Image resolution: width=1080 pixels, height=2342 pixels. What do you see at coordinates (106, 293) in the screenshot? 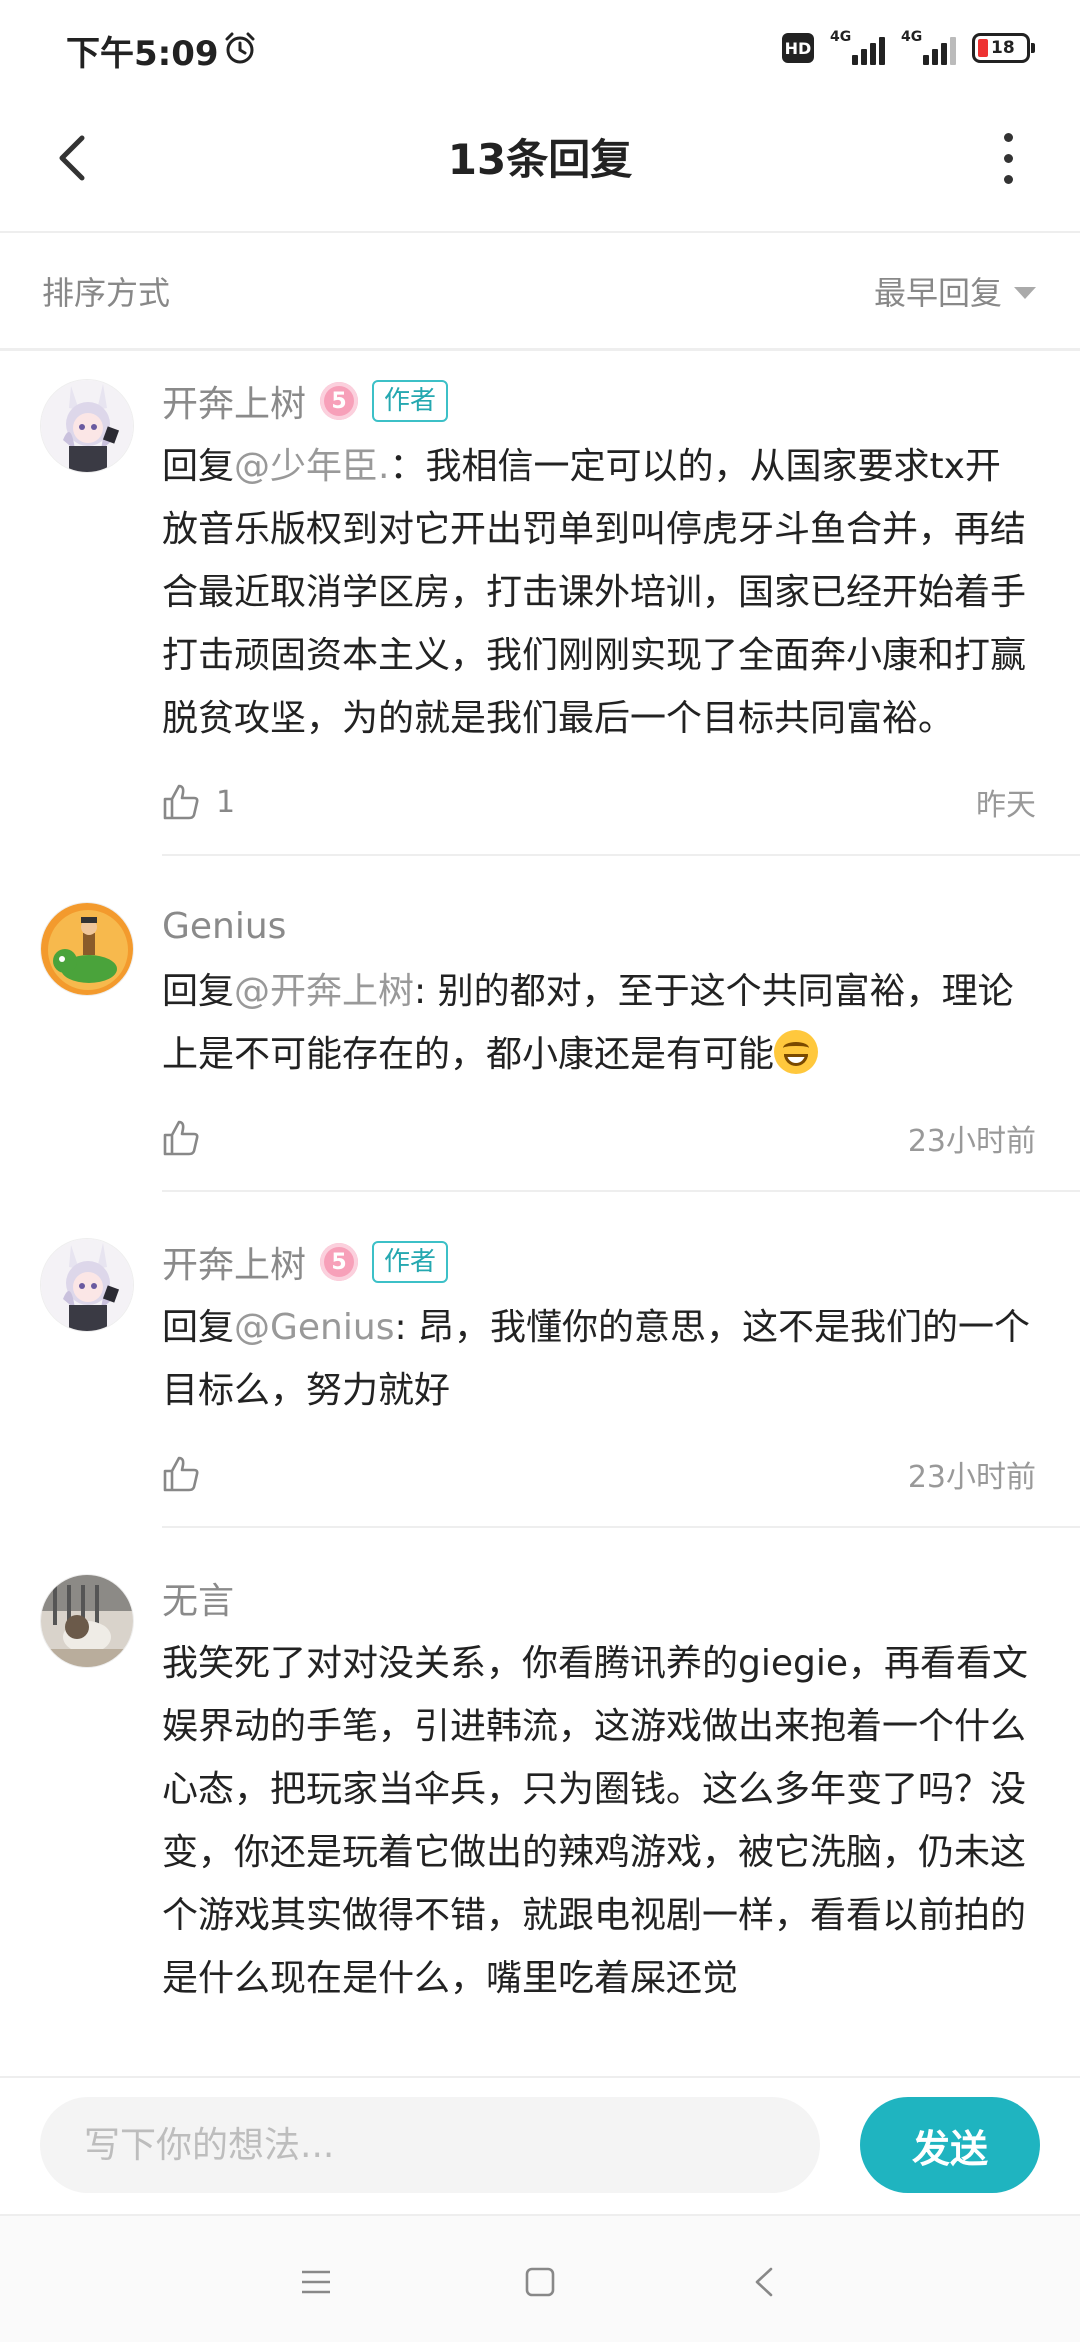
I see `sort-label: 排序方式` at bounding box center [106, 293].